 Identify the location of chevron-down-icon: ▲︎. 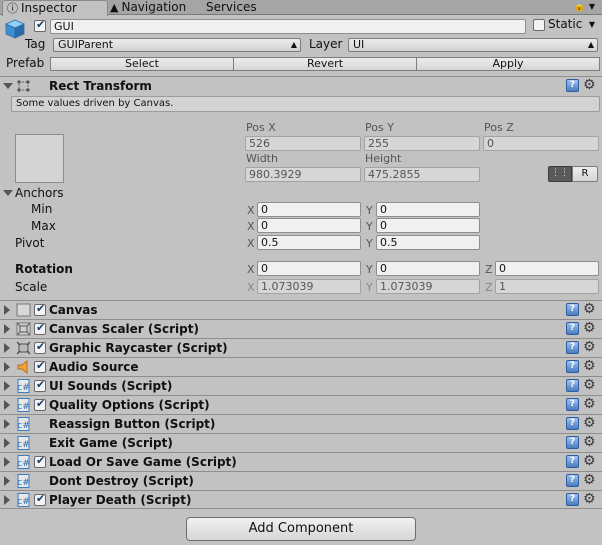
(590, 44).